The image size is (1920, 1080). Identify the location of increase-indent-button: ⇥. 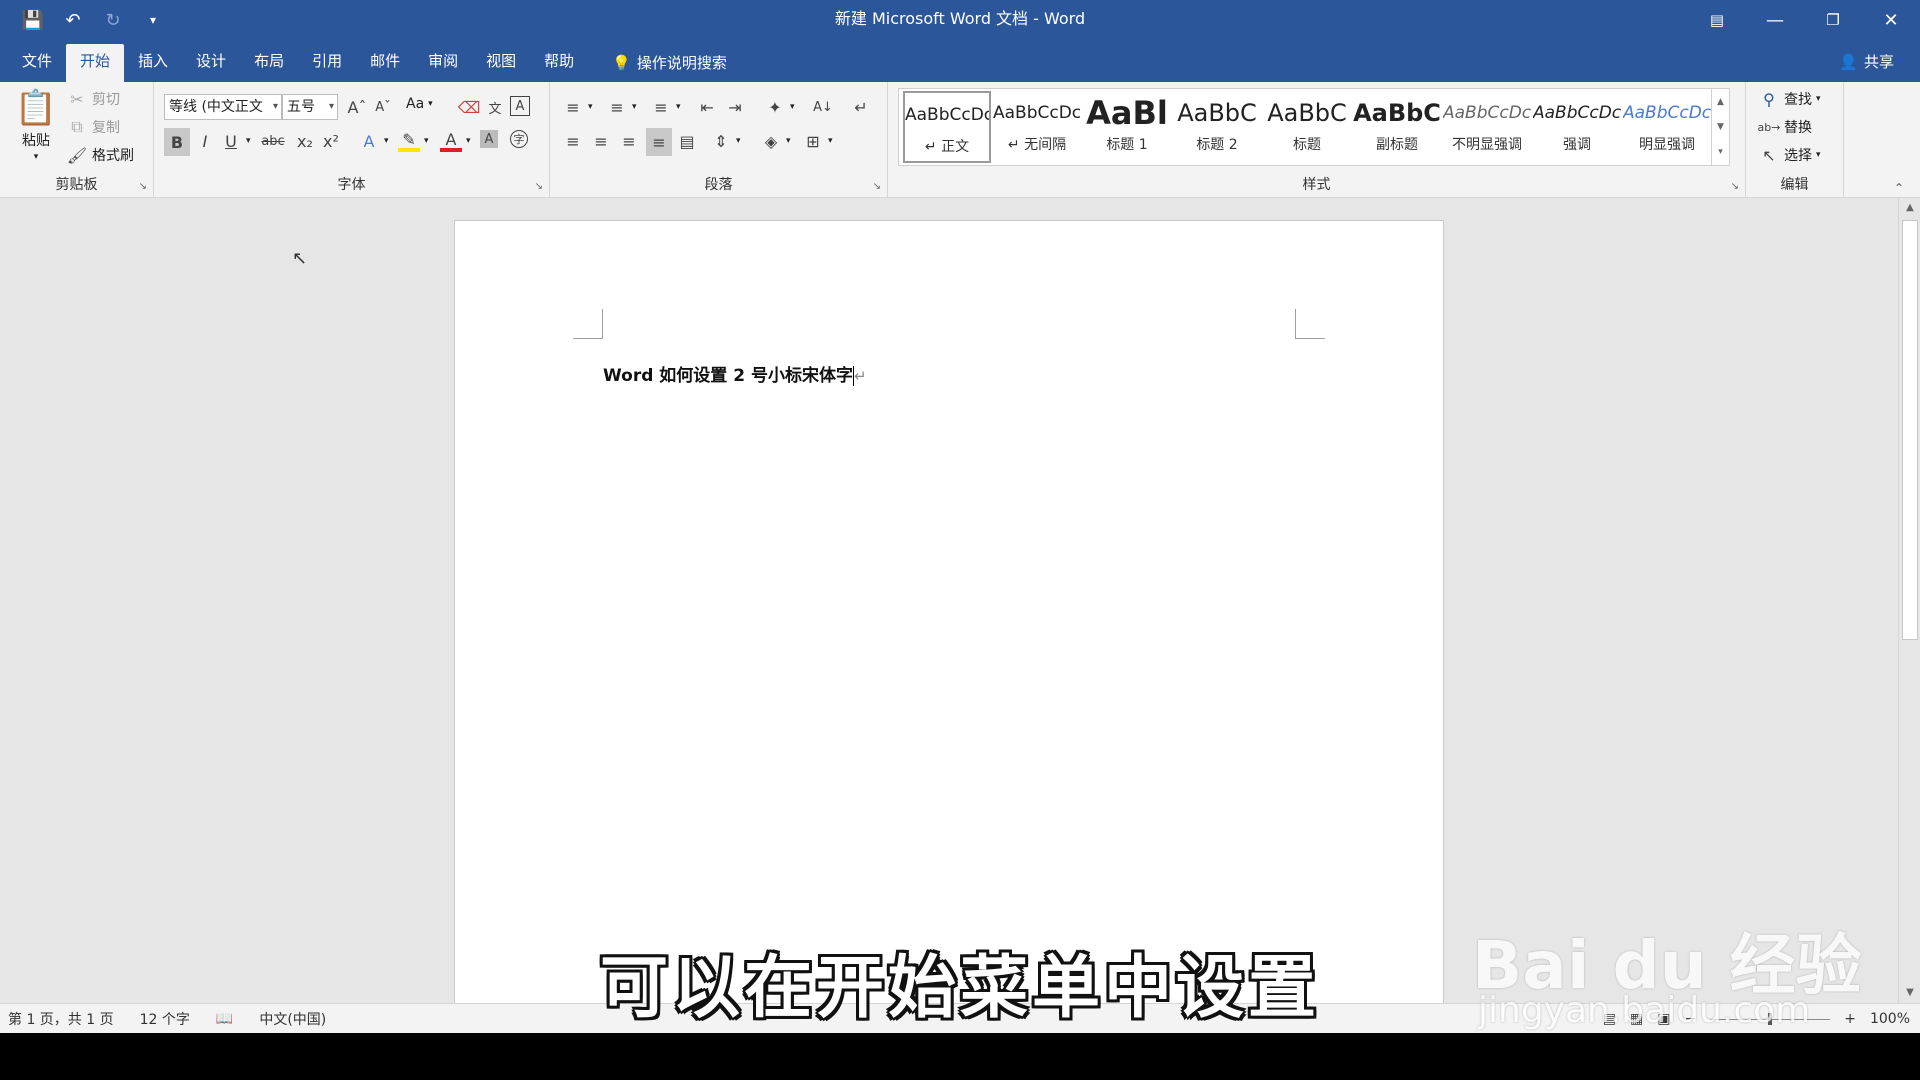
(735, 107).